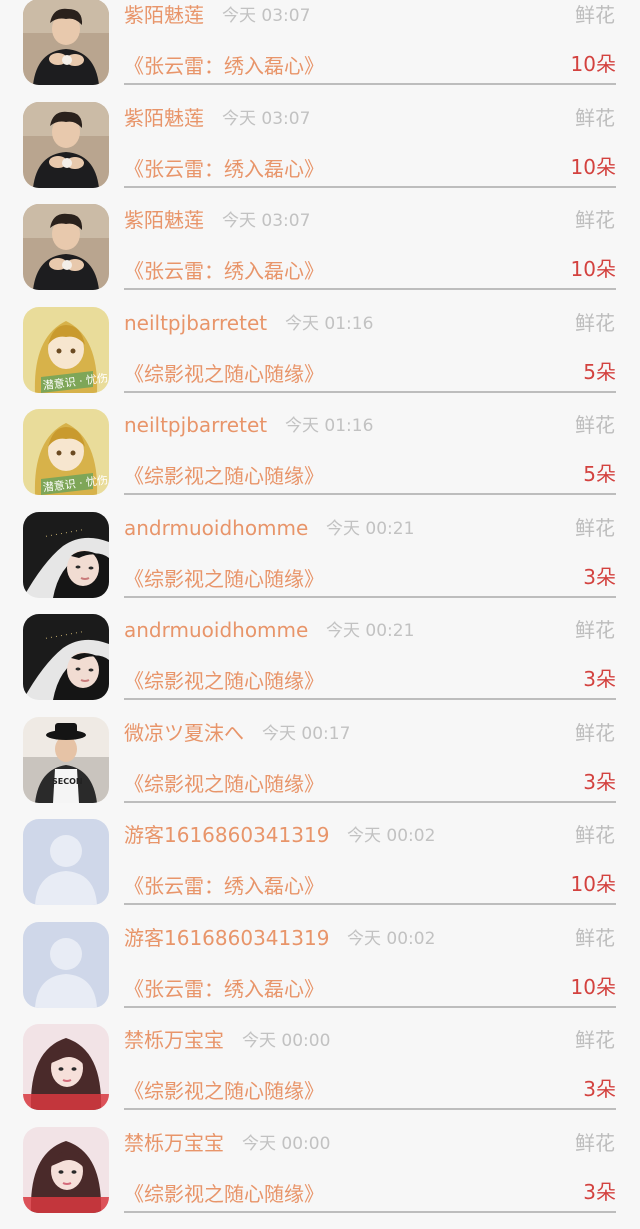 This screenshot has width=640, height=1229. Describe the element at coordinates (67, 781) in the screenshot. I see `svg-text: SECON` at that location.